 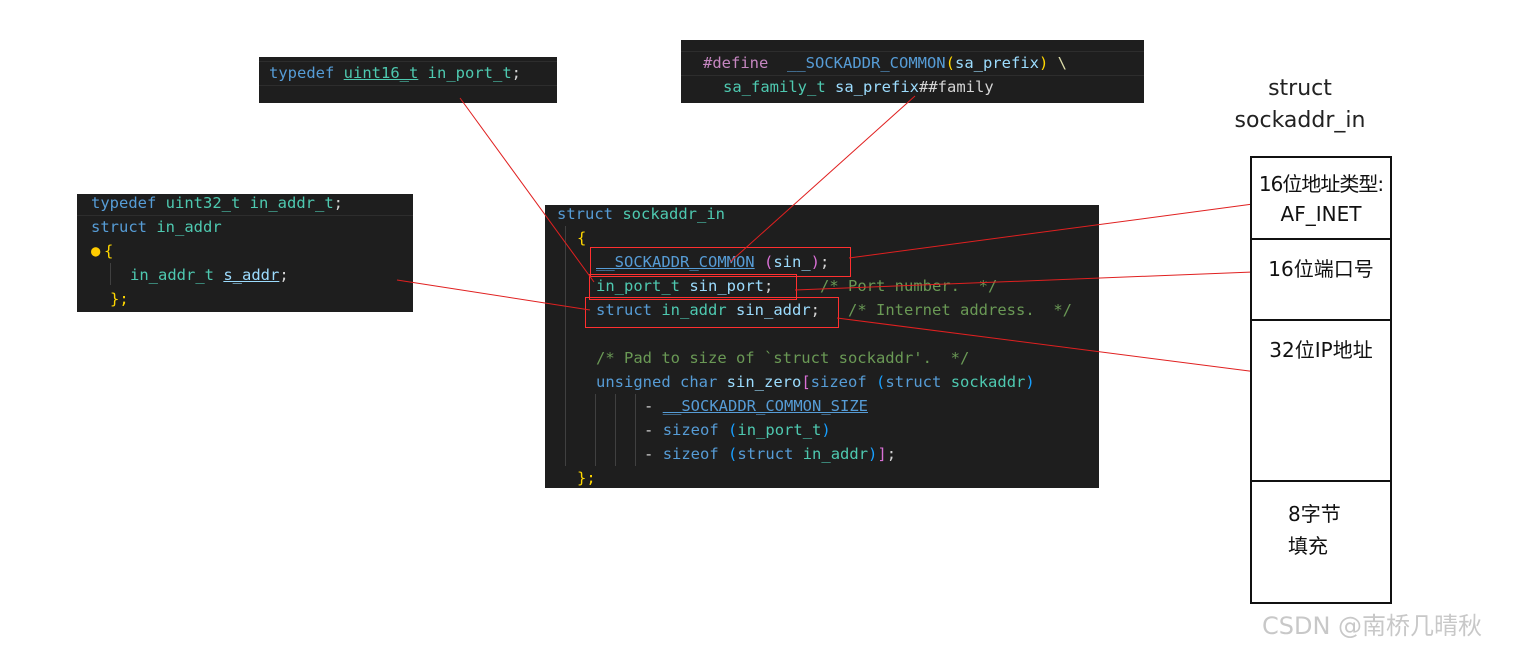 I want to click on memory-layout-box: 16位地址类型: AF_INET 16位端口号 32位IP地址 8字节 填充, so click(x=1321, y=380).